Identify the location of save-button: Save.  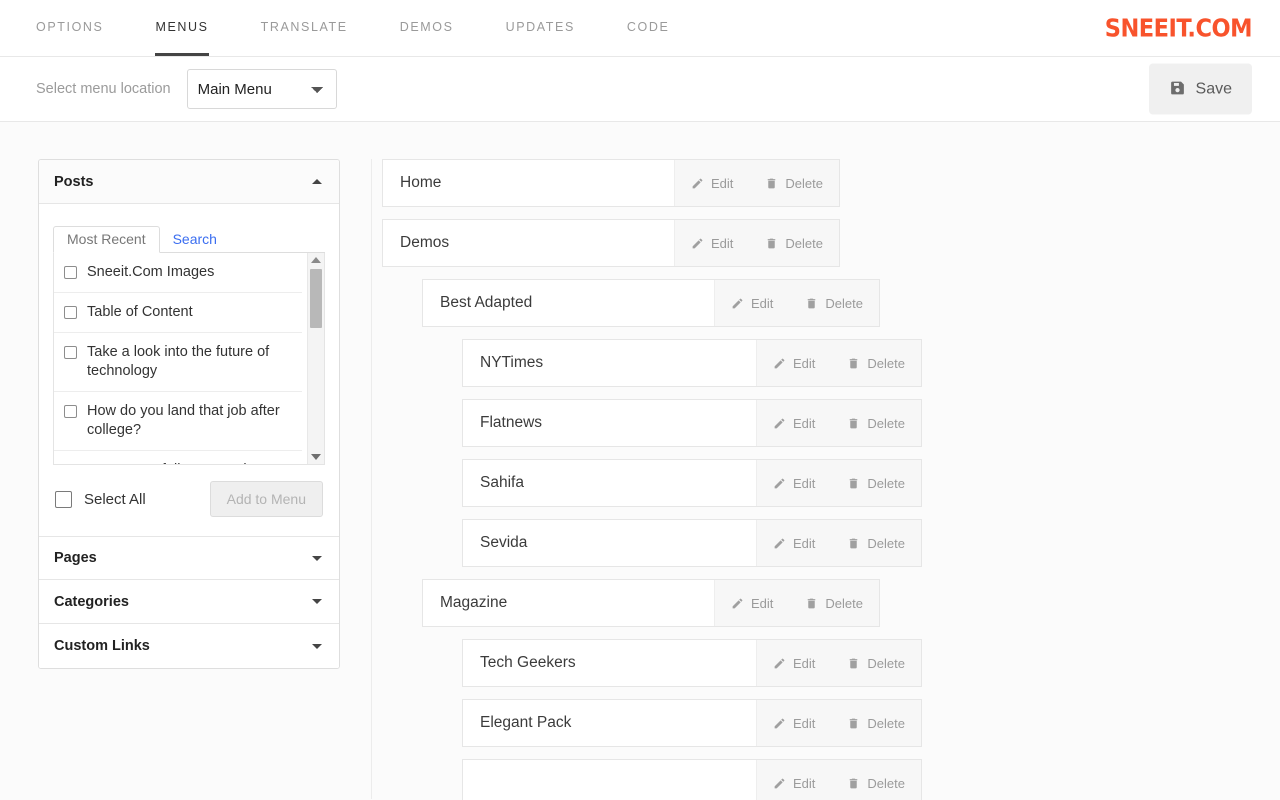
(1200, 89).